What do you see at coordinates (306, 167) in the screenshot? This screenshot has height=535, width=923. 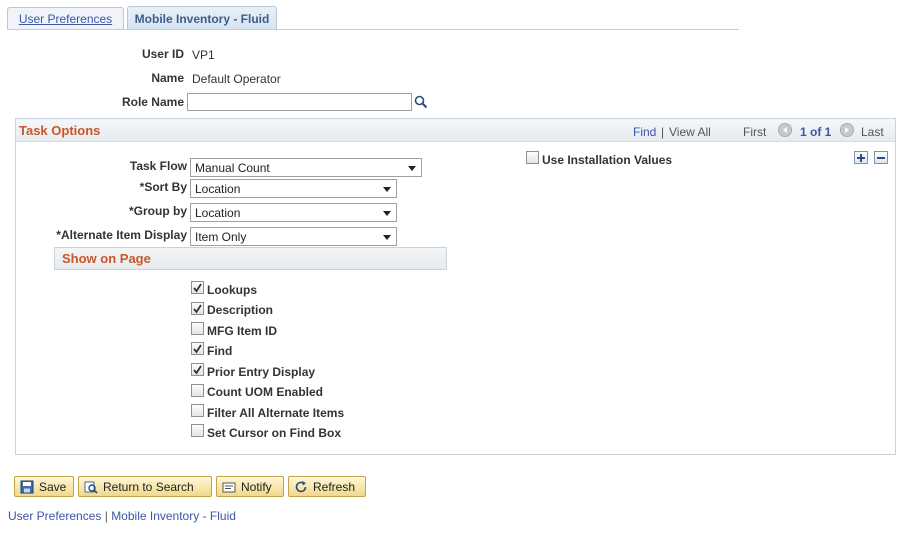 I see `task-flow-select: Manual Count` at bounding box center [306, 167].